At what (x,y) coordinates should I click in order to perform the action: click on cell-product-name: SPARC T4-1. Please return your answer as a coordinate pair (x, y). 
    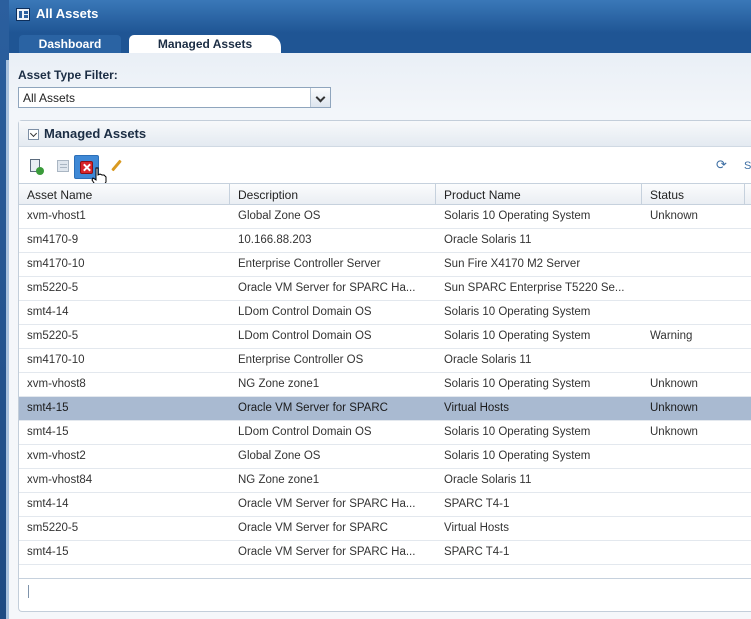
    Looking at the image, I should click on (477, 504).